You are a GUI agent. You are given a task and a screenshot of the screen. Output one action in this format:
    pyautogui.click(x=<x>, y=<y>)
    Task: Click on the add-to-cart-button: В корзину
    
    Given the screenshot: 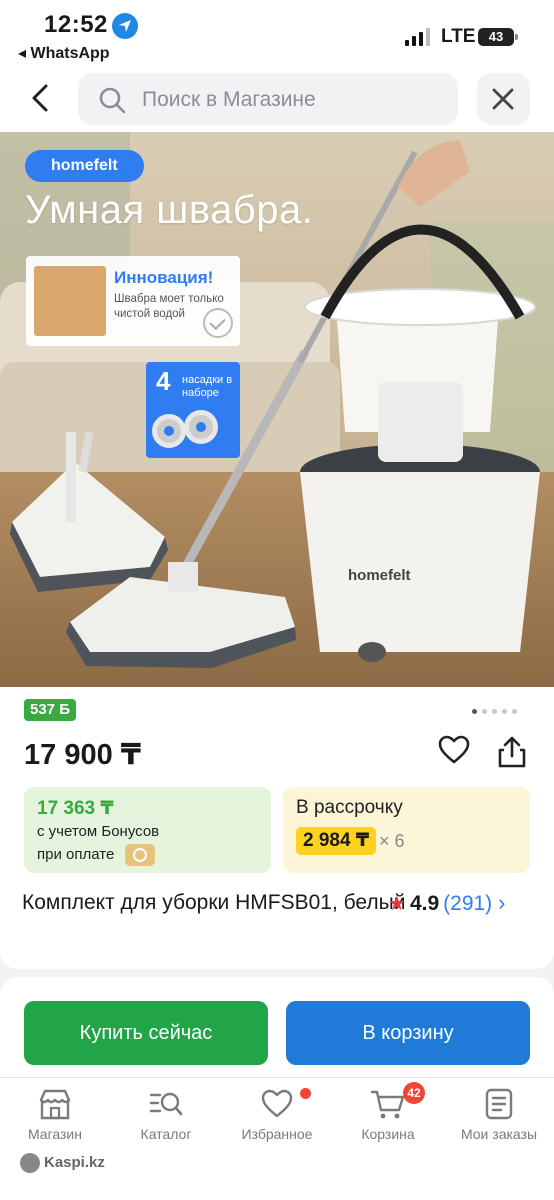 What is the action you would take?
    pyautogui.click(x=408, y=1033)
    